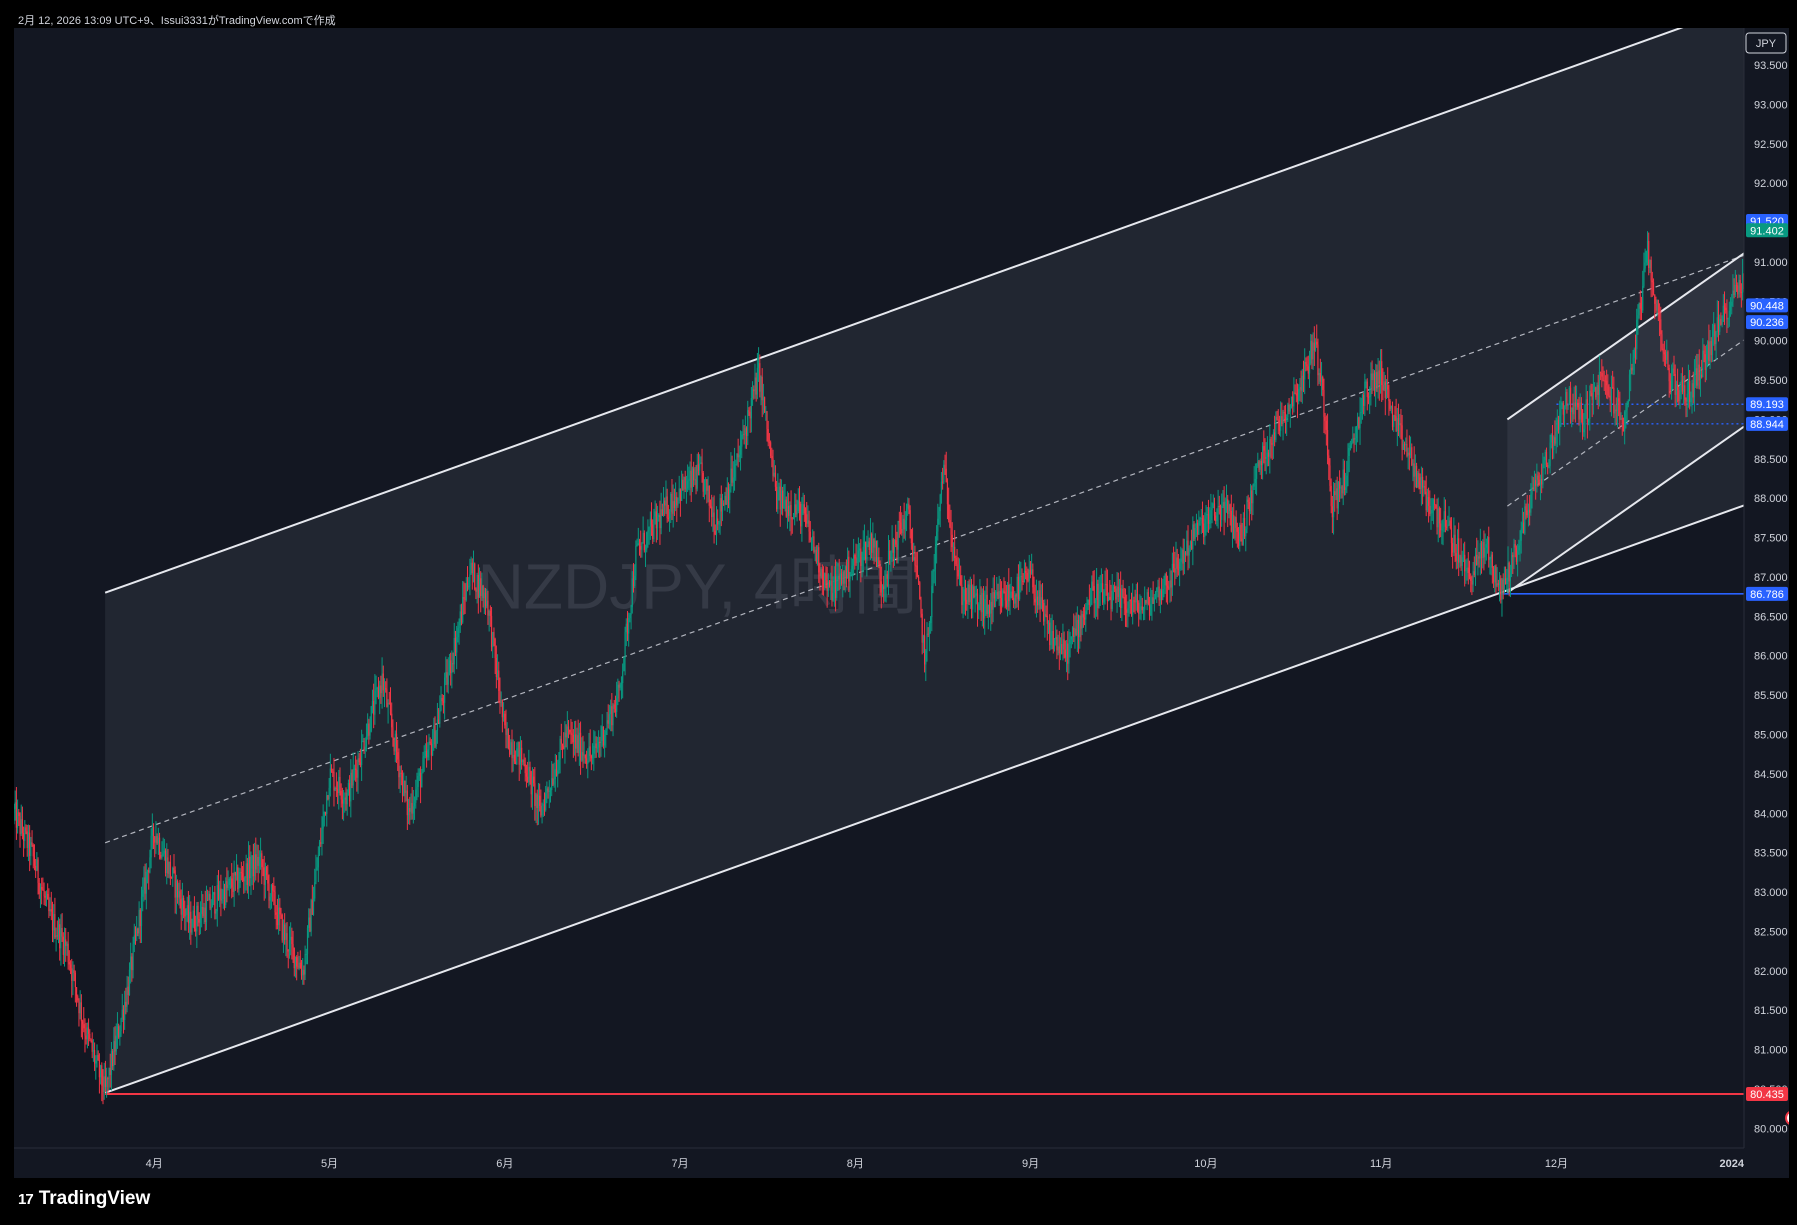  I want to click on price-tick-label: 86.000, so click(1771, 657).